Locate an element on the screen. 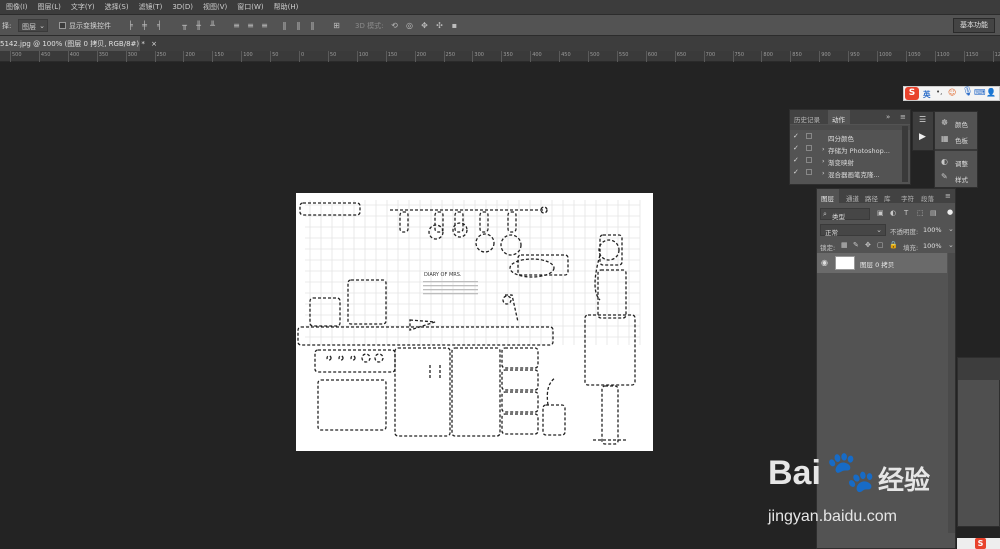 The width and height of the screenshot is (1000, 549). ime-language: 英 is located at coordinates (927, 94).